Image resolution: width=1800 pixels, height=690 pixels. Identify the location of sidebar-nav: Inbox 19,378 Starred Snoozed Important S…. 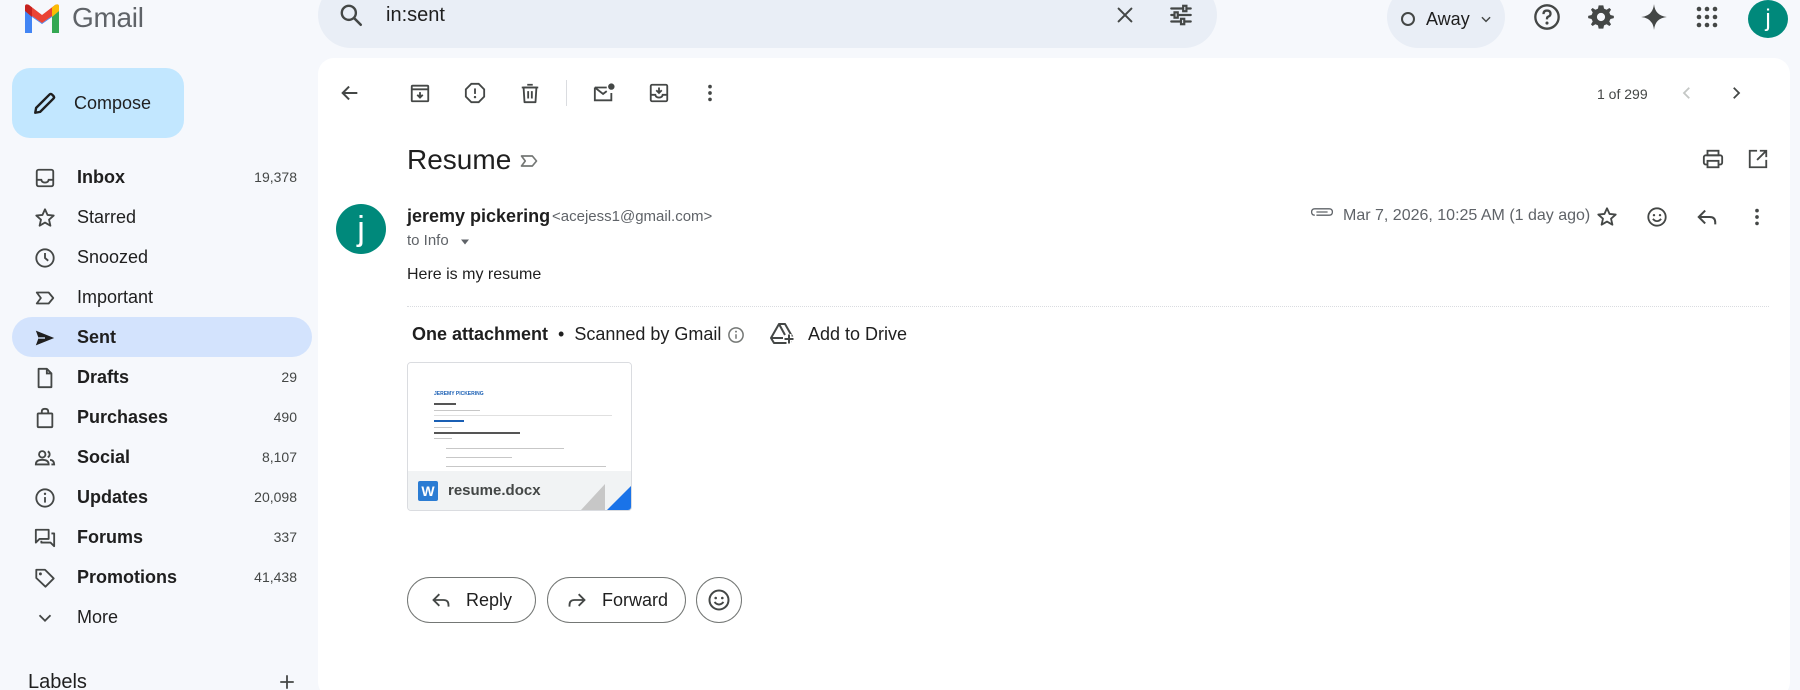
(162, 397).